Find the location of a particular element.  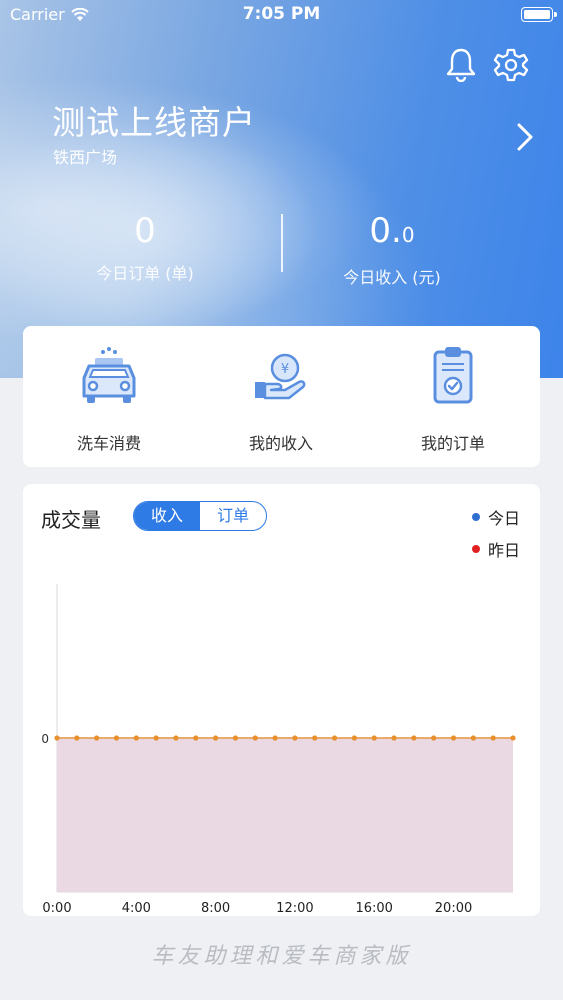

my-orders-button: 我的订单 is located at coordinates (453, 399).